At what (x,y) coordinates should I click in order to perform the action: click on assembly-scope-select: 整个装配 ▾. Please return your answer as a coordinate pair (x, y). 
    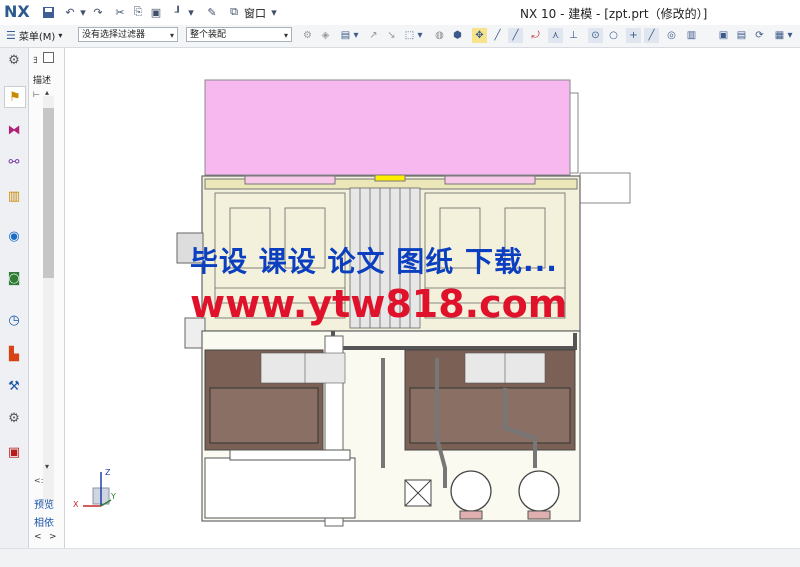
    Looking at the image, I should click on (239, 34).